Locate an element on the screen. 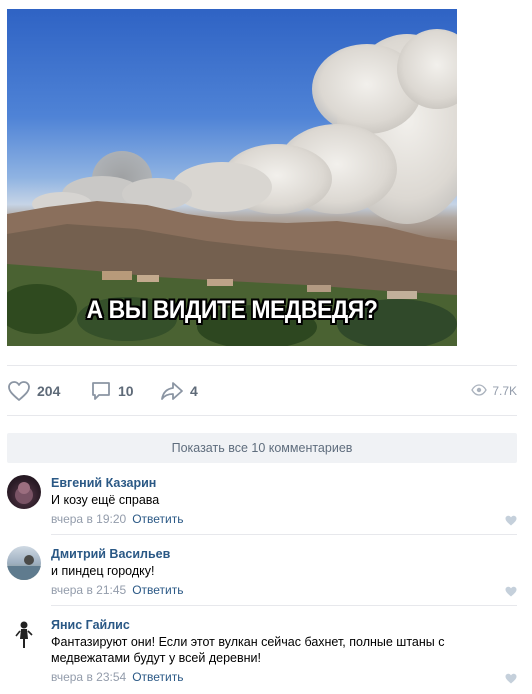 The image size is (532, 694). views-count: 7.7K is located at coordinates (504, 391).